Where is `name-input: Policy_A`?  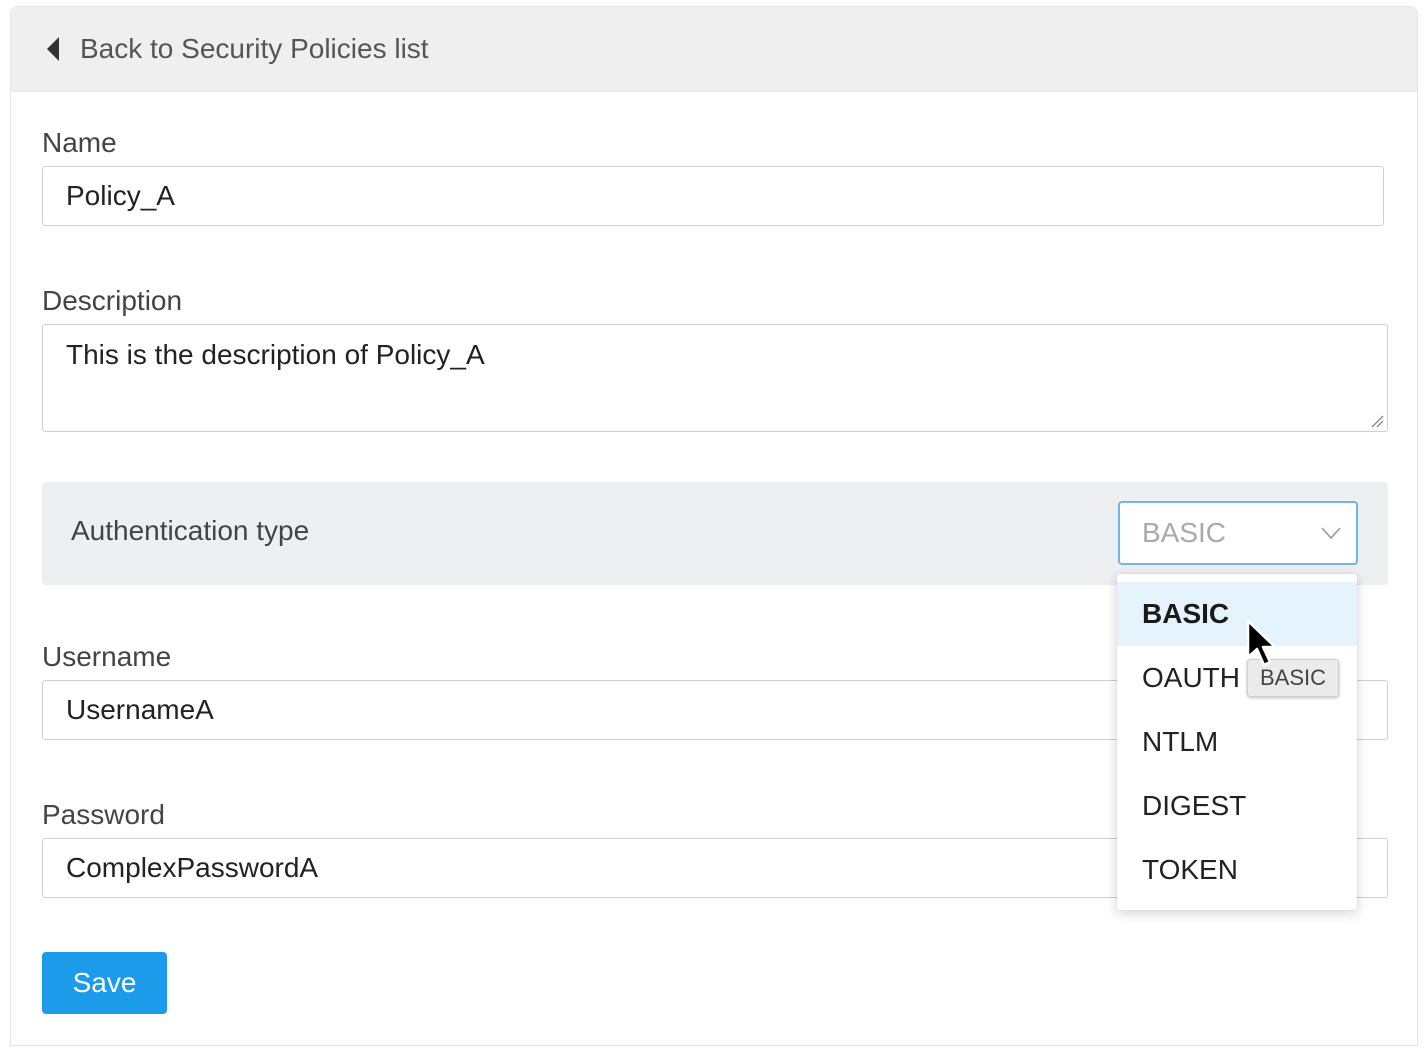 name-input: Policy_A is located at coordinates (713, 196).